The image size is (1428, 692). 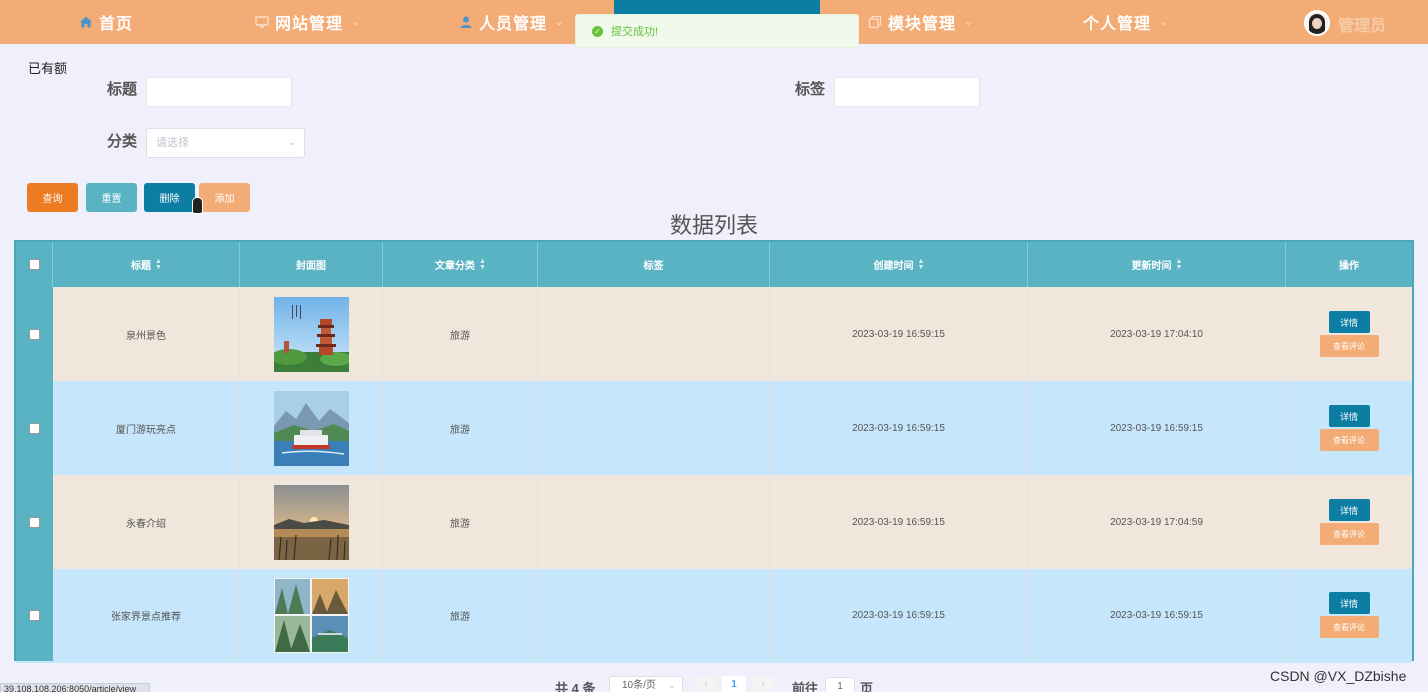 What do you see at coordinates (106, 22) in the screenshot?
I see `nav-home: 首页` at bounding box center [106, 22].